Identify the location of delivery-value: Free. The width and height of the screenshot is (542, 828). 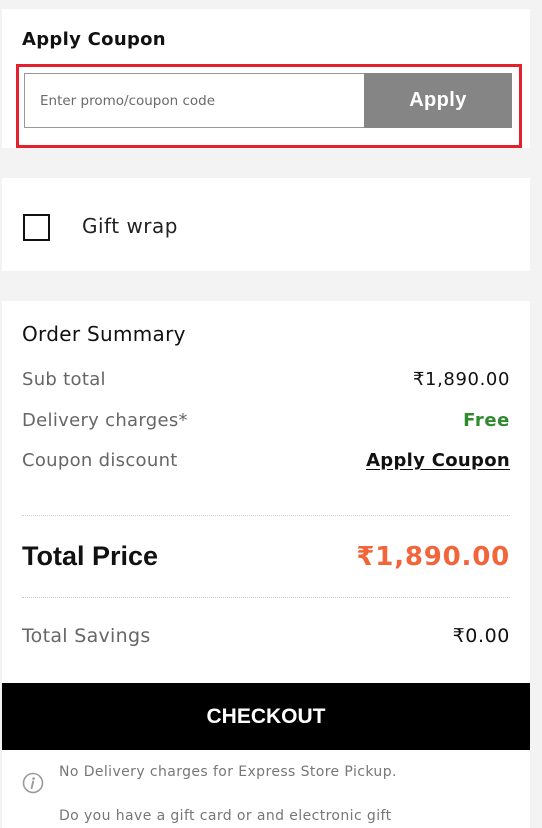
(486, 420).